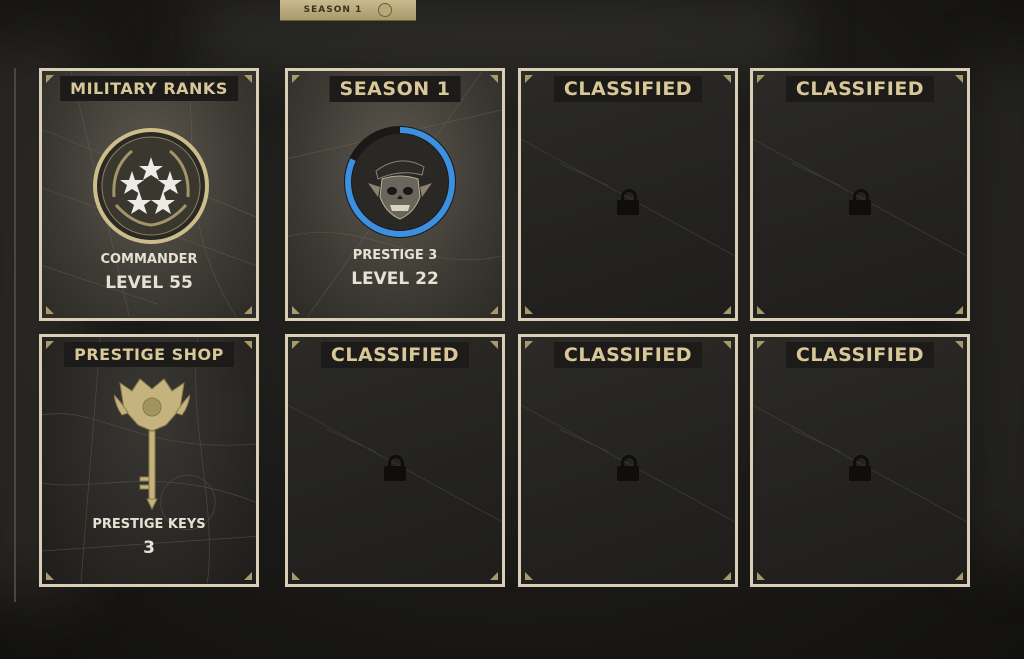 The width and height of the screenshot is (1024, 659). Describe the element at coordinates (149, 259) in the screenshot. I see `rank-name: COMMANDER` at that location.